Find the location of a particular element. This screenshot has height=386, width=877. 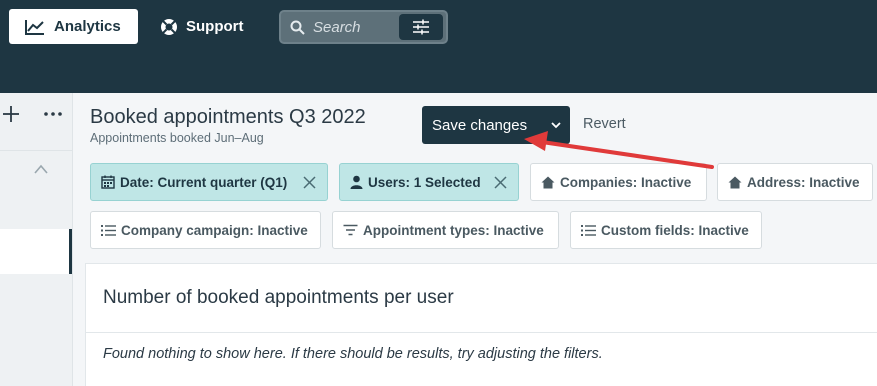

calendar-icon is located at coordinates (108, 182).